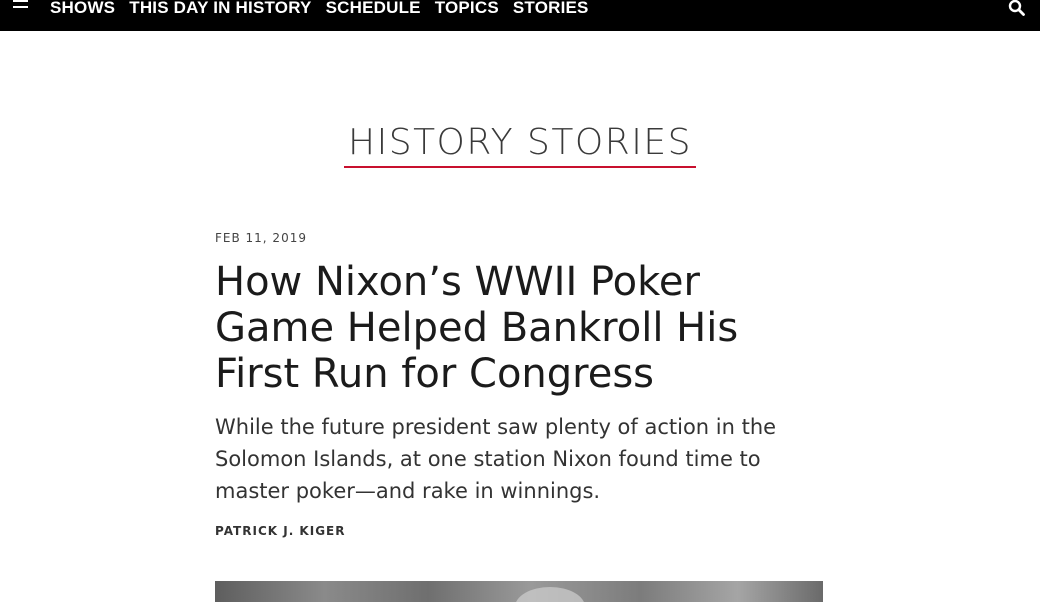 The height and width of the screenshot is (602, 1040). I want to click on nav-item-stories: STORIES, so click(551, 9).